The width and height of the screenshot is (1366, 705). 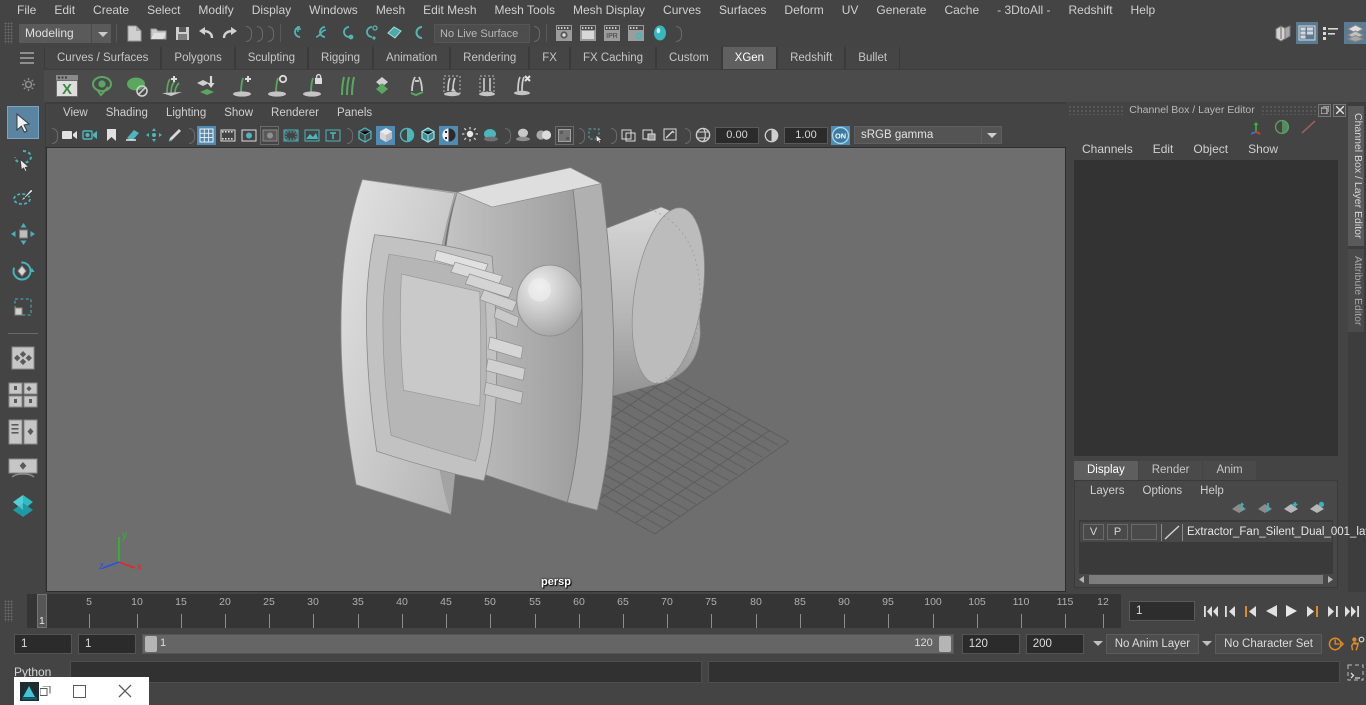 What do you see at coordinates (840, 135) in the screenshot?
I see `color-management-toggle-icon: ON` at bounding box center [840, 135].